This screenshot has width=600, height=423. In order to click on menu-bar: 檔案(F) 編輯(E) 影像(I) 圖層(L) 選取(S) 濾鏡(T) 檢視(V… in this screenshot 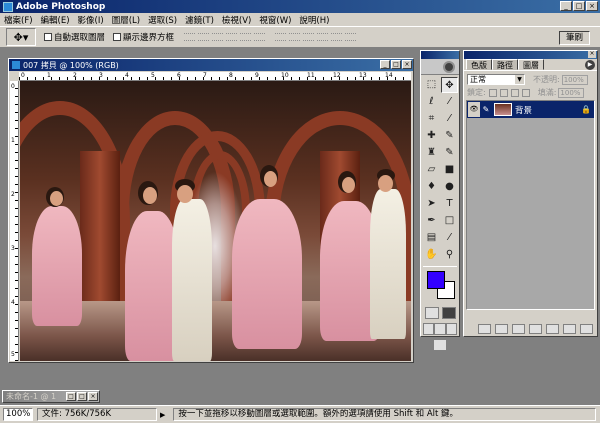, I will do `click(300, 19)`.